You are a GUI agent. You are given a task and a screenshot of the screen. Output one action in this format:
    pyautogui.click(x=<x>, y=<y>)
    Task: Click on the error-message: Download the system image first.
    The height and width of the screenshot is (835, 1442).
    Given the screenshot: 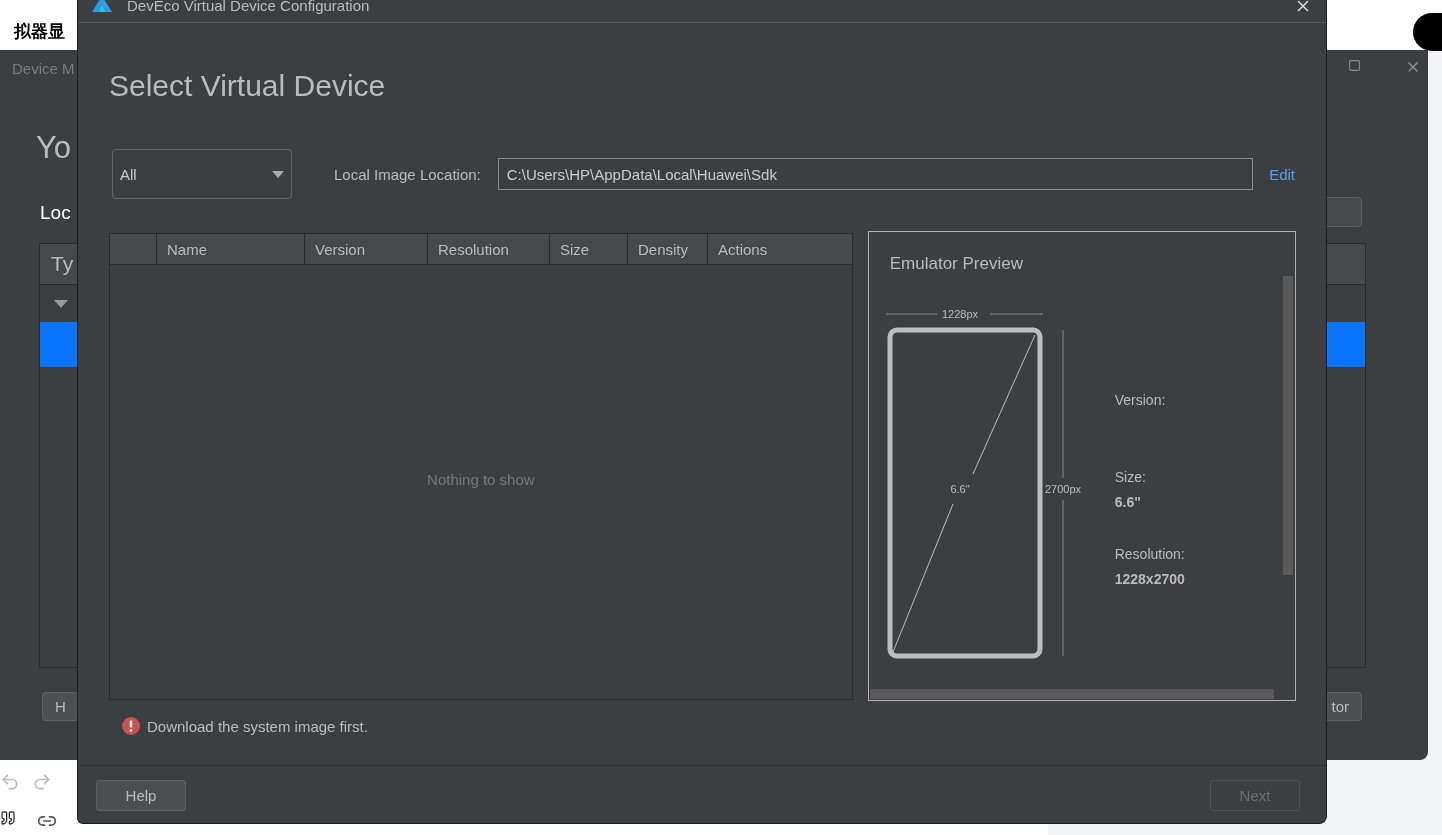 What is the action you would take?
    pyautogui.click(x=257, y=726)
    